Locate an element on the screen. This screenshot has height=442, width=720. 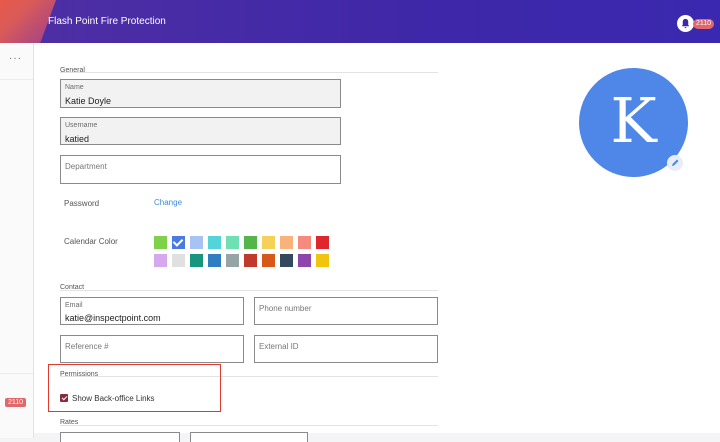
email-field: Email katie@inspectpoint.com is located at coordinates (152, 311).